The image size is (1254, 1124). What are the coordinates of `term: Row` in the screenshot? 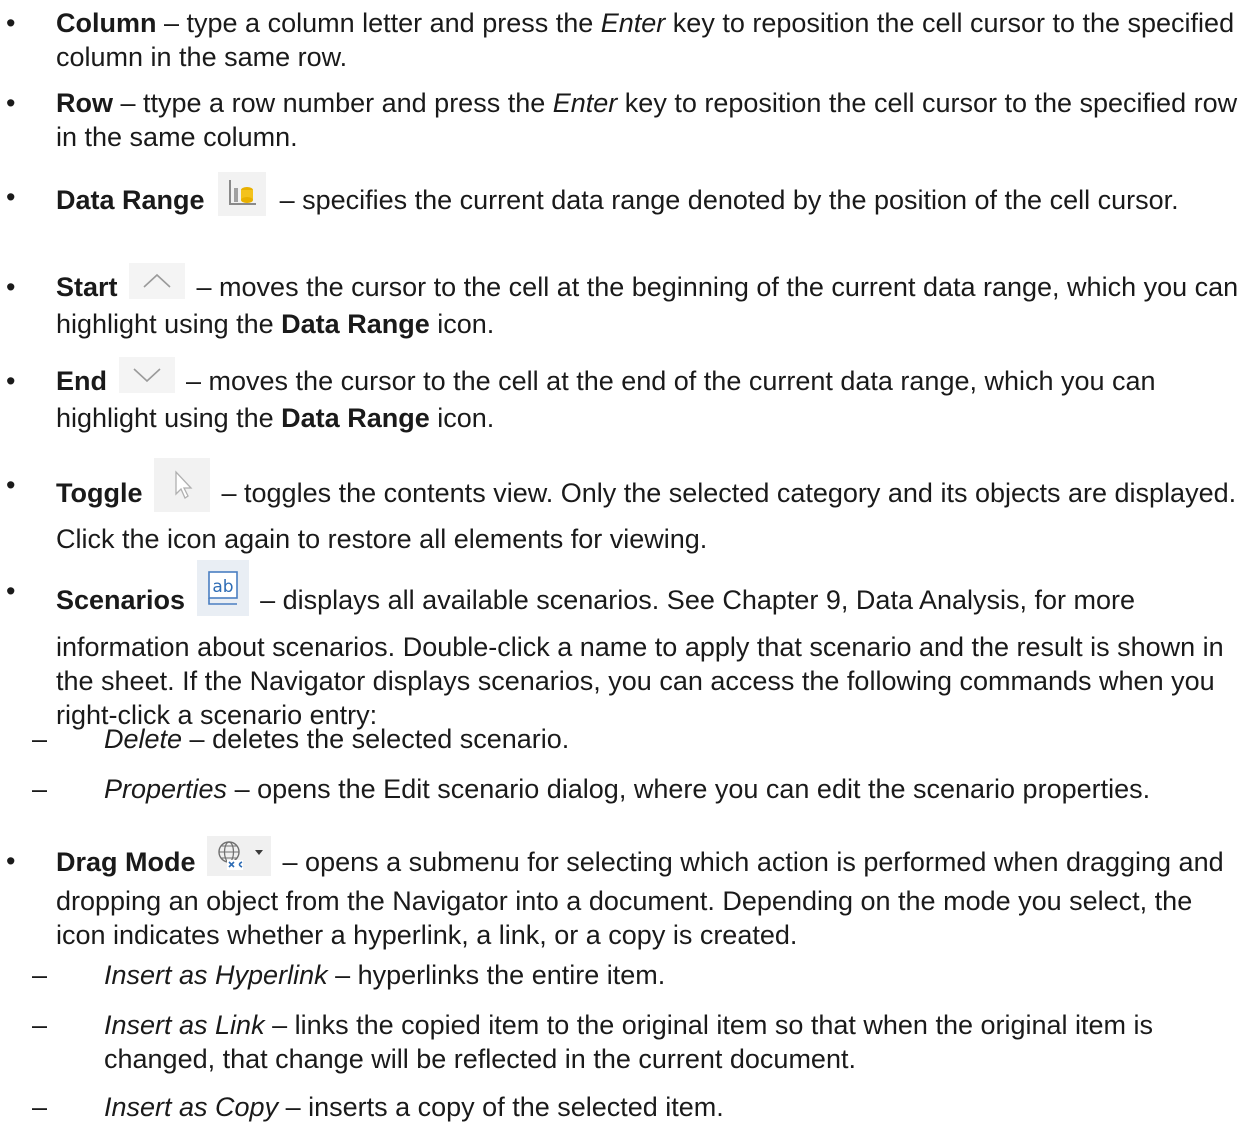 It's located at (84, 103).